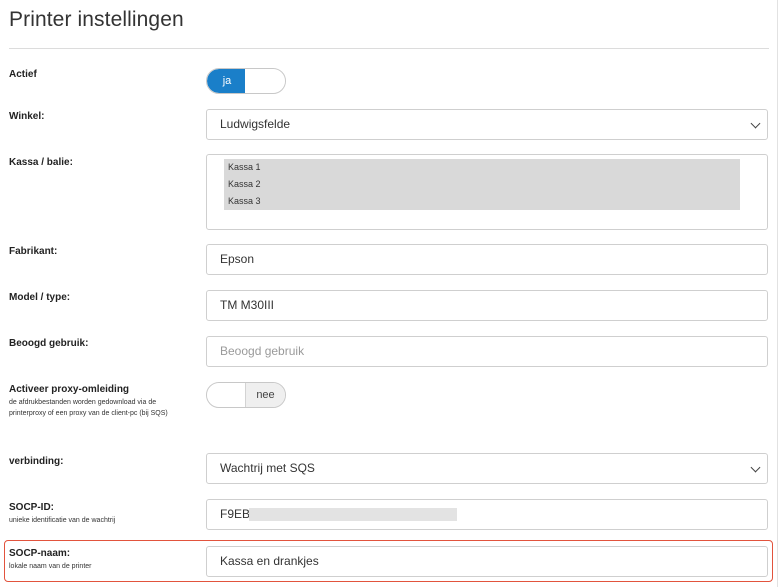 Image resolution: width=779 pixels, height=587 pixels. Describe the element at coordinates (40, 553) in the screenshot. I see `socp-naam-label: SOCP-naam:` at that location.